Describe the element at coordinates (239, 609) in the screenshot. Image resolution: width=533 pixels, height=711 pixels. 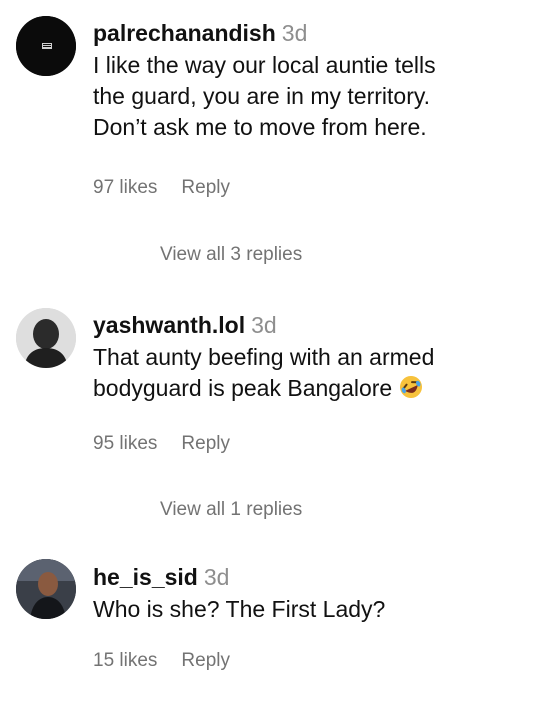
I see `comment-text-line: Who is she? The First Lady?` at that location.